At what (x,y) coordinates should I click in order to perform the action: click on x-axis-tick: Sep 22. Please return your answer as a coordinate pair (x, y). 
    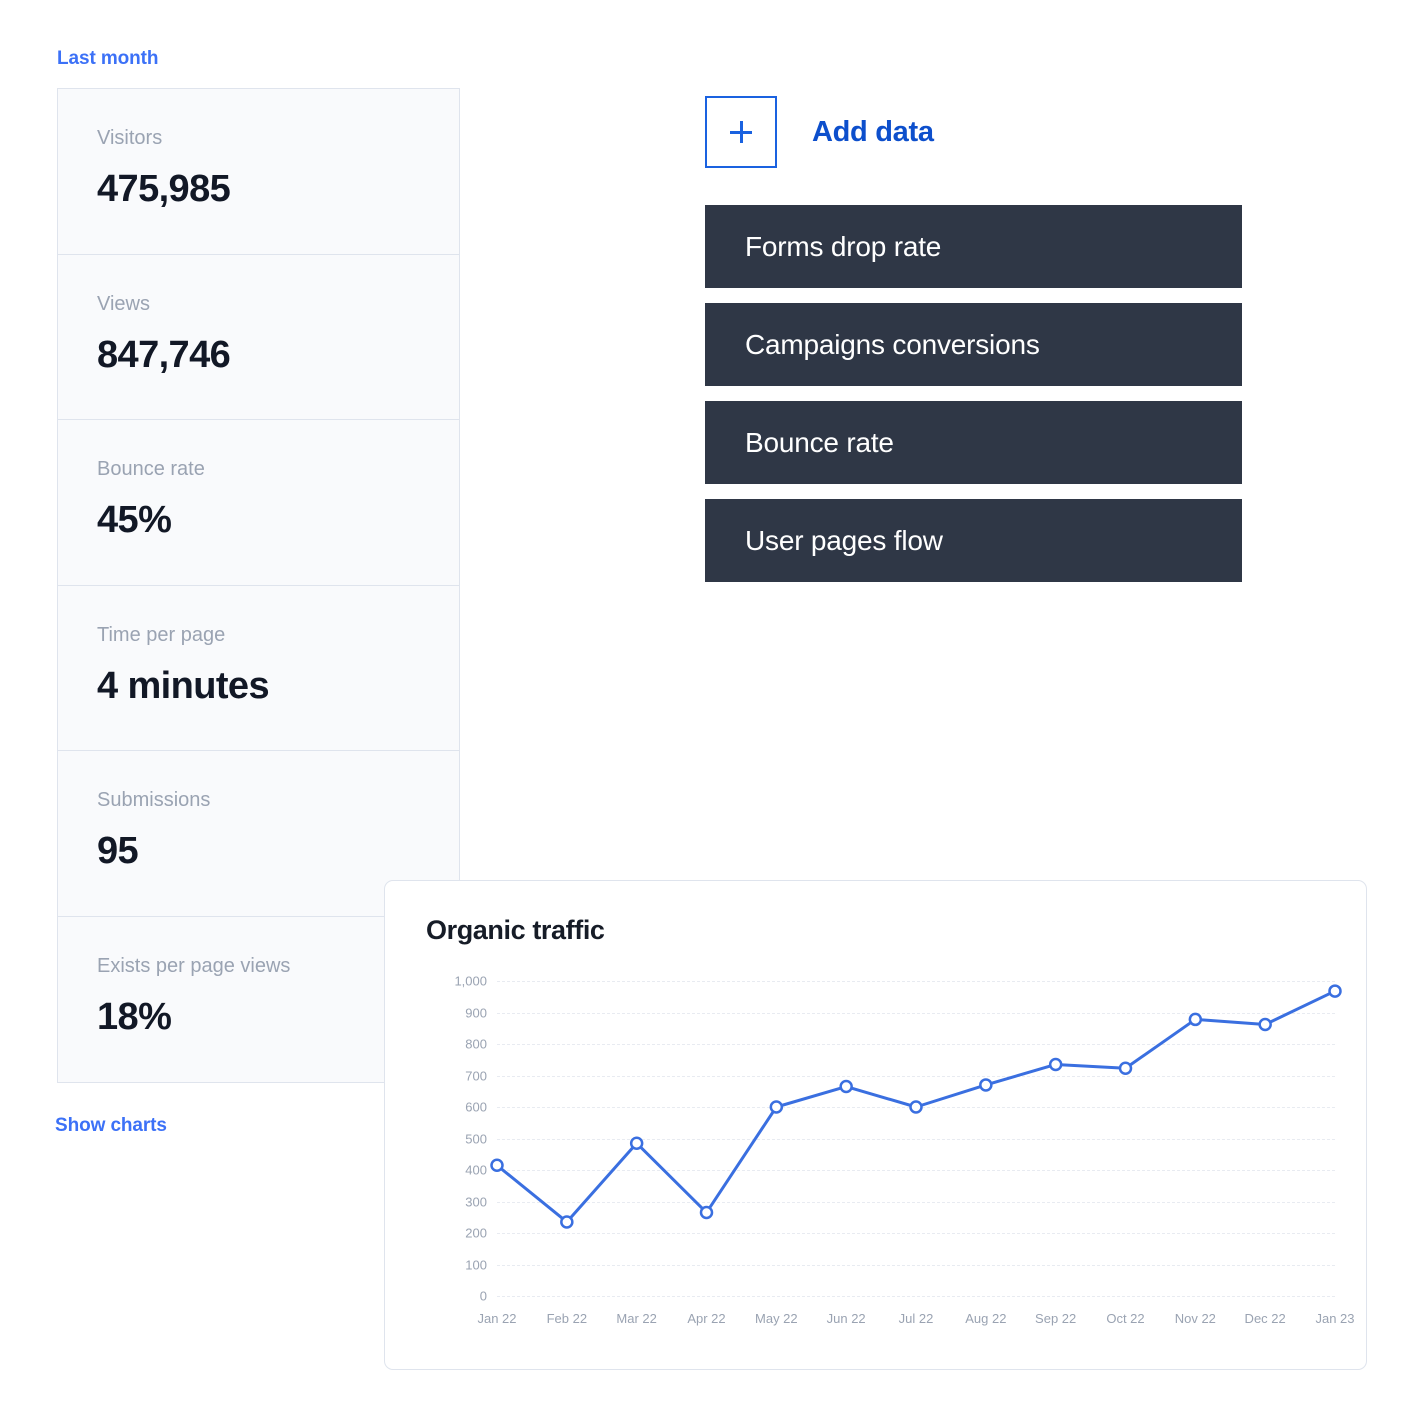
    Looking at the image, I should click on (1056, 1318).